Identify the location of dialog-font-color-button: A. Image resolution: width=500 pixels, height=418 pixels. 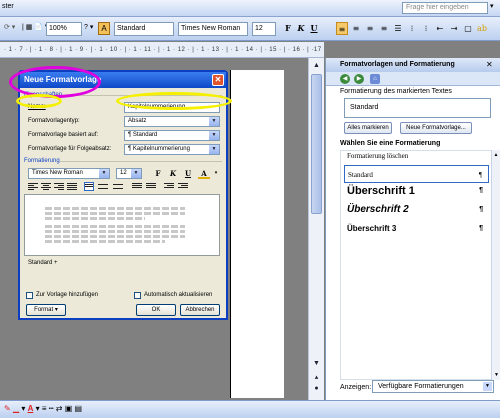
(204, 173).